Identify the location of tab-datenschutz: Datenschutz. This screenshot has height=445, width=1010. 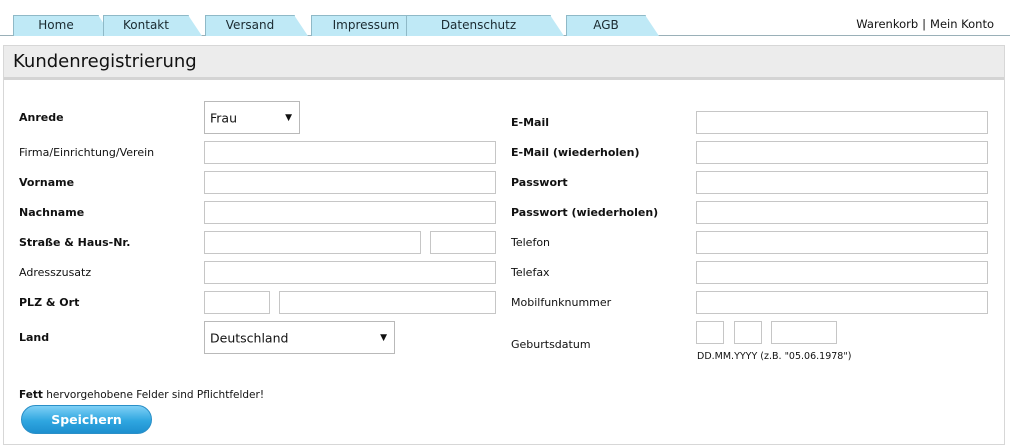
(485, 25).